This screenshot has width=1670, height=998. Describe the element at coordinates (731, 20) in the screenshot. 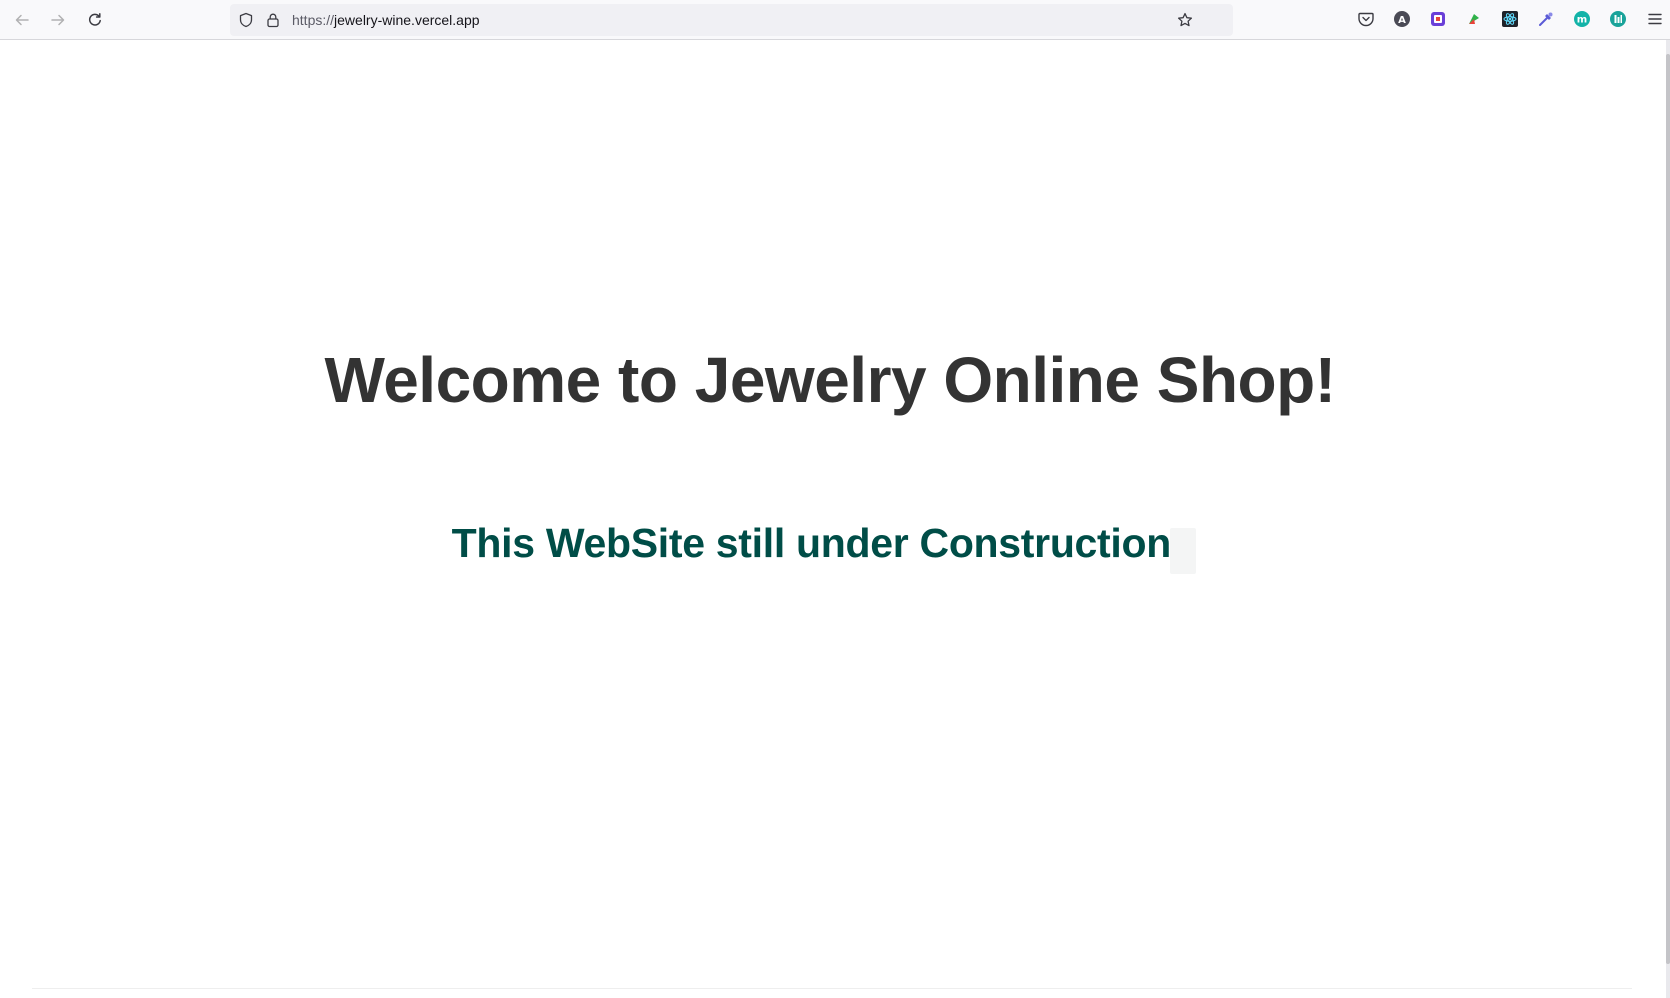

I see `address-bar: https://jewelry-wine.vercel.app` at that location.